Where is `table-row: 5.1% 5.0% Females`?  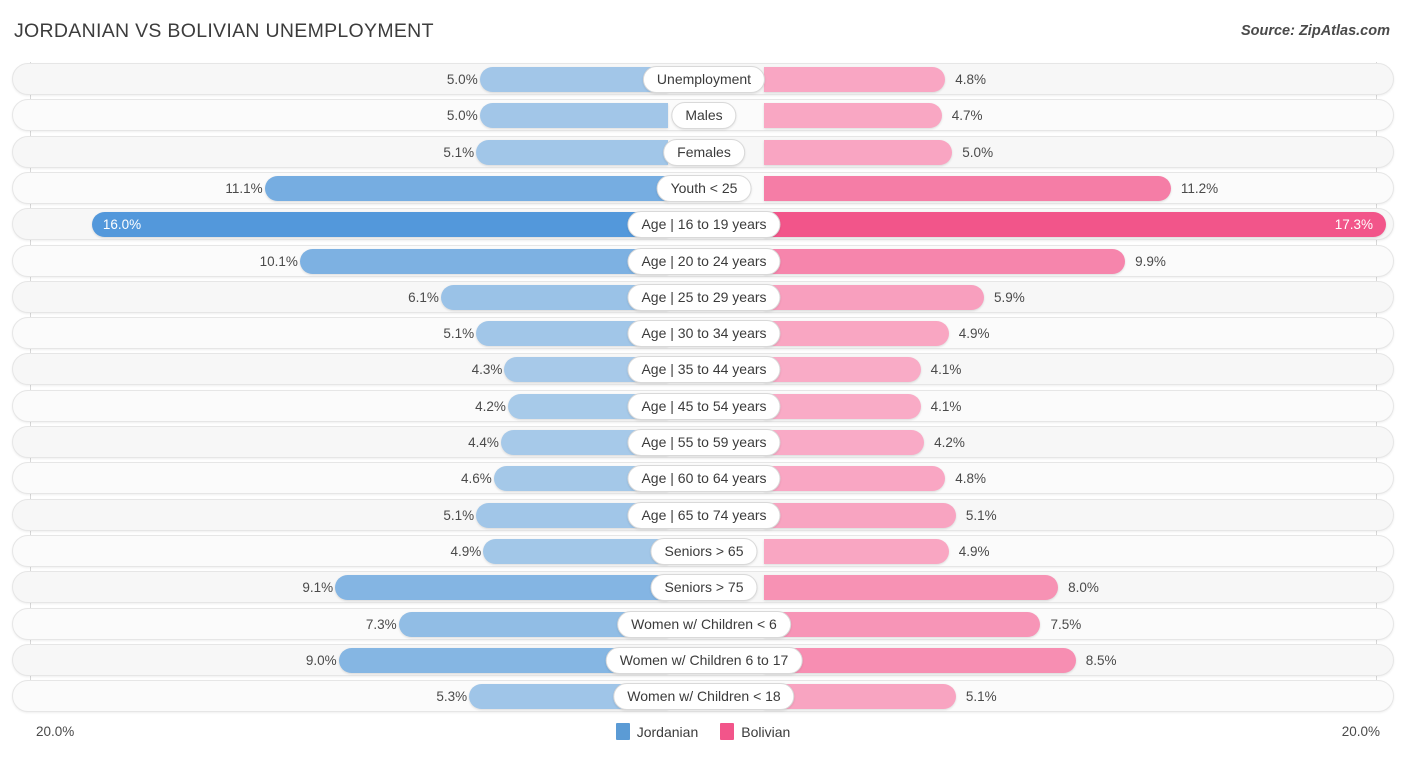
table-row: 5.1% 5.0% Females is located at coordinates (703, 151).